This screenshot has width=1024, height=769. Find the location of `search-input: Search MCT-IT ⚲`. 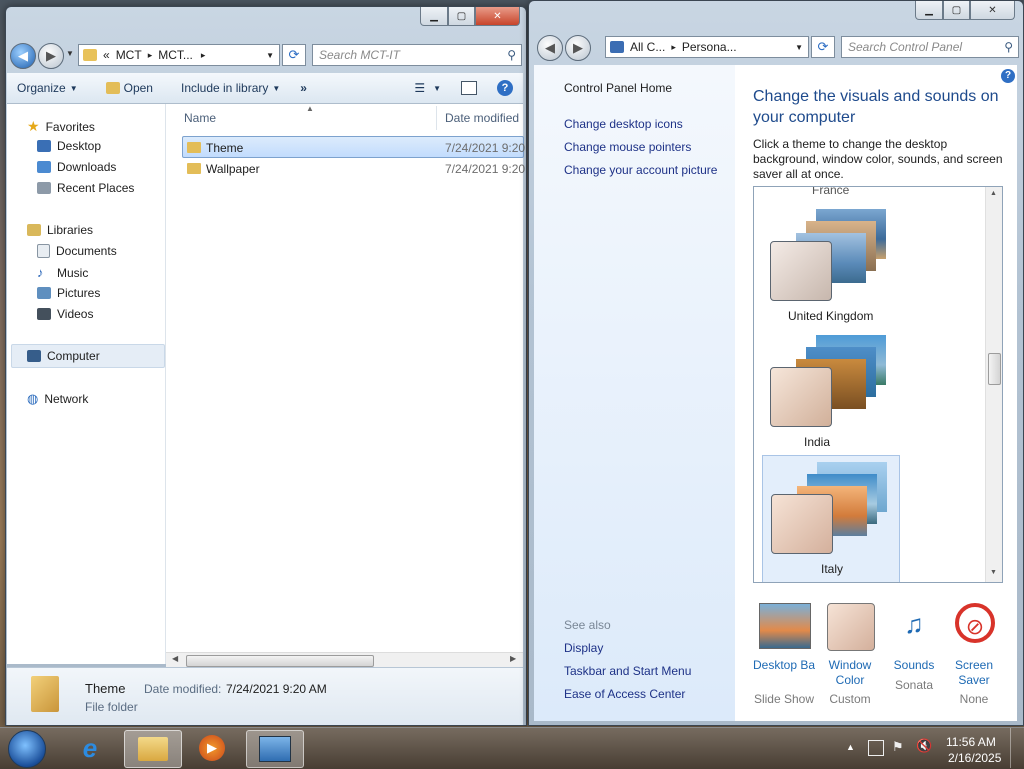

search-input: Search MCT-IT ⚲ is located at coordinates (417, 55).